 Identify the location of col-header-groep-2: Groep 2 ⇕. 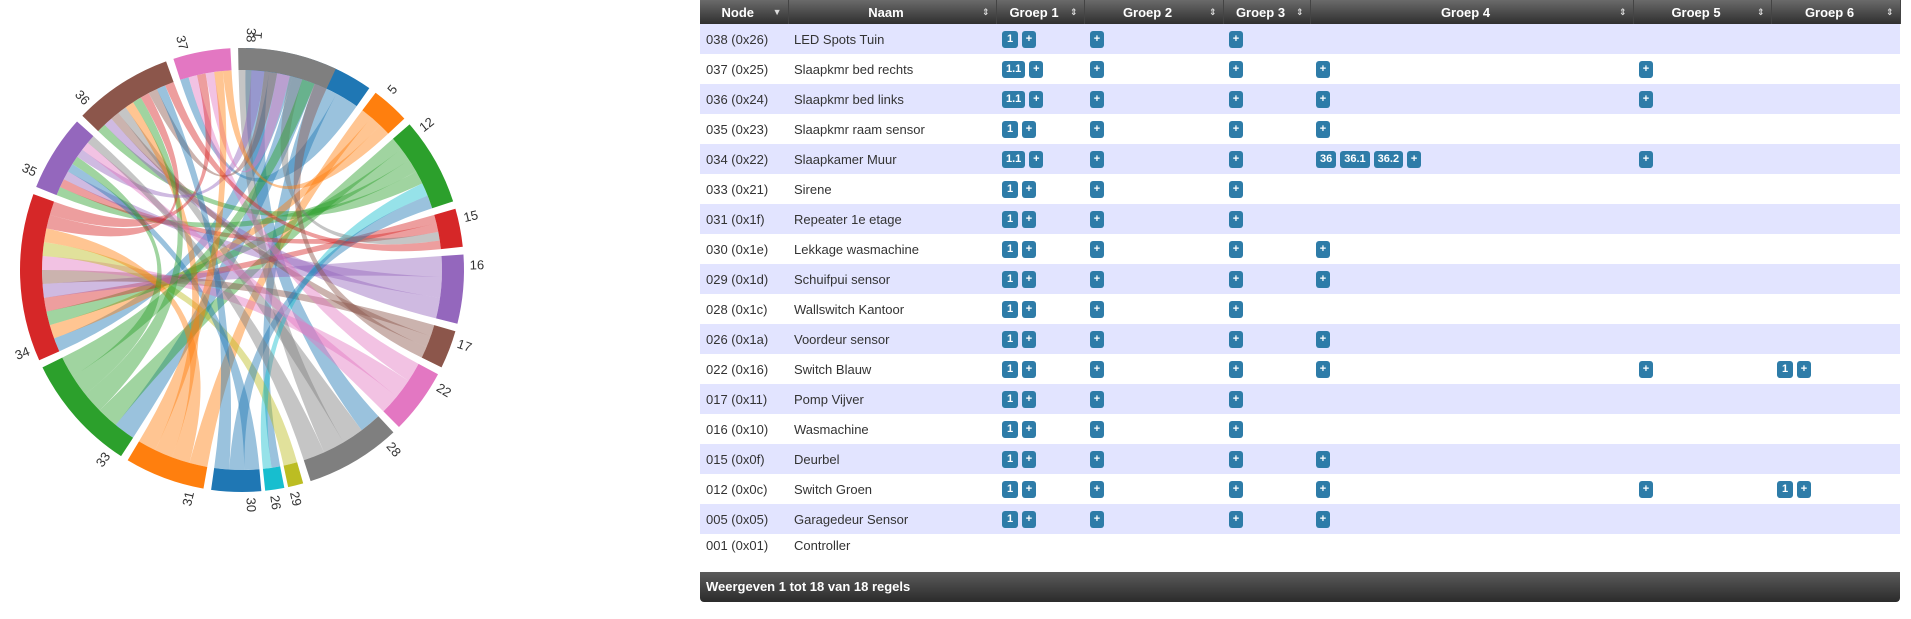
(1154, 12).